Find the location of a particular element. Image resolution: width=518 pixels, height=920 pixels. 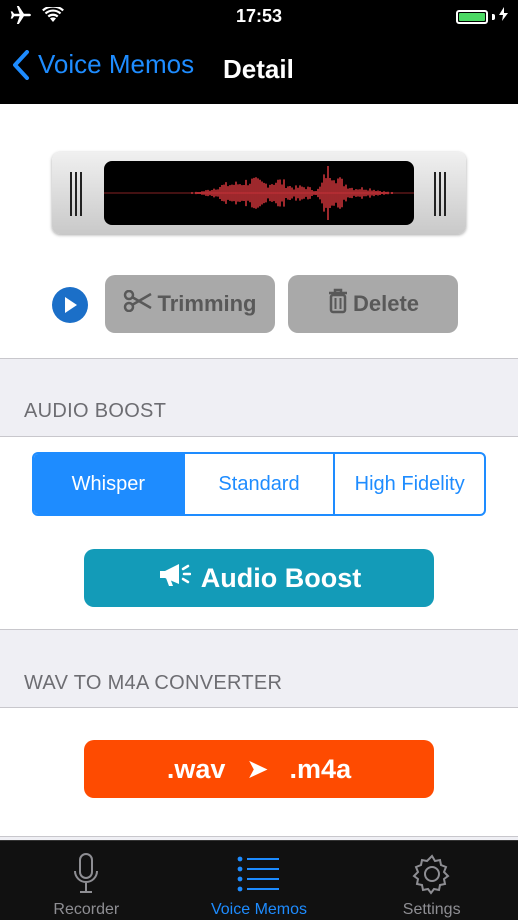

tab-settings: Settings is located at coordinates (431, 880).